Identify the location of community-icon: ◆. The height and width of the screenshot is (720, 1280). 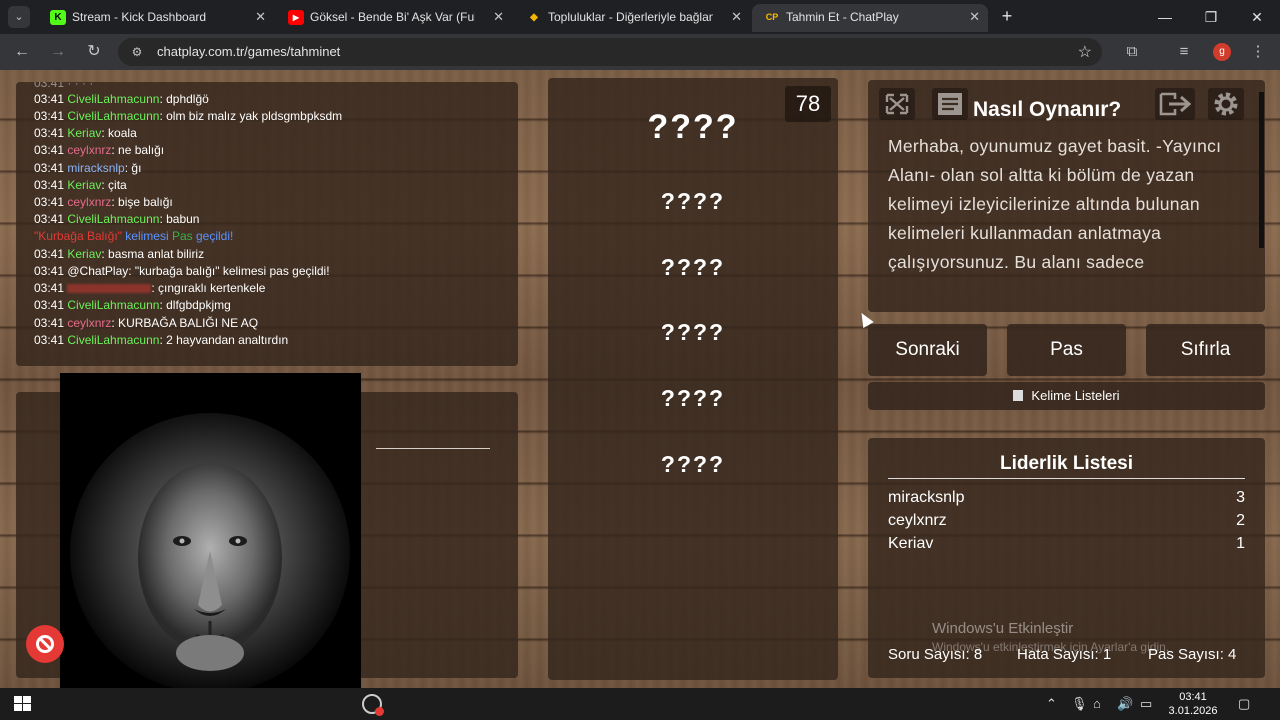
(534, 17).